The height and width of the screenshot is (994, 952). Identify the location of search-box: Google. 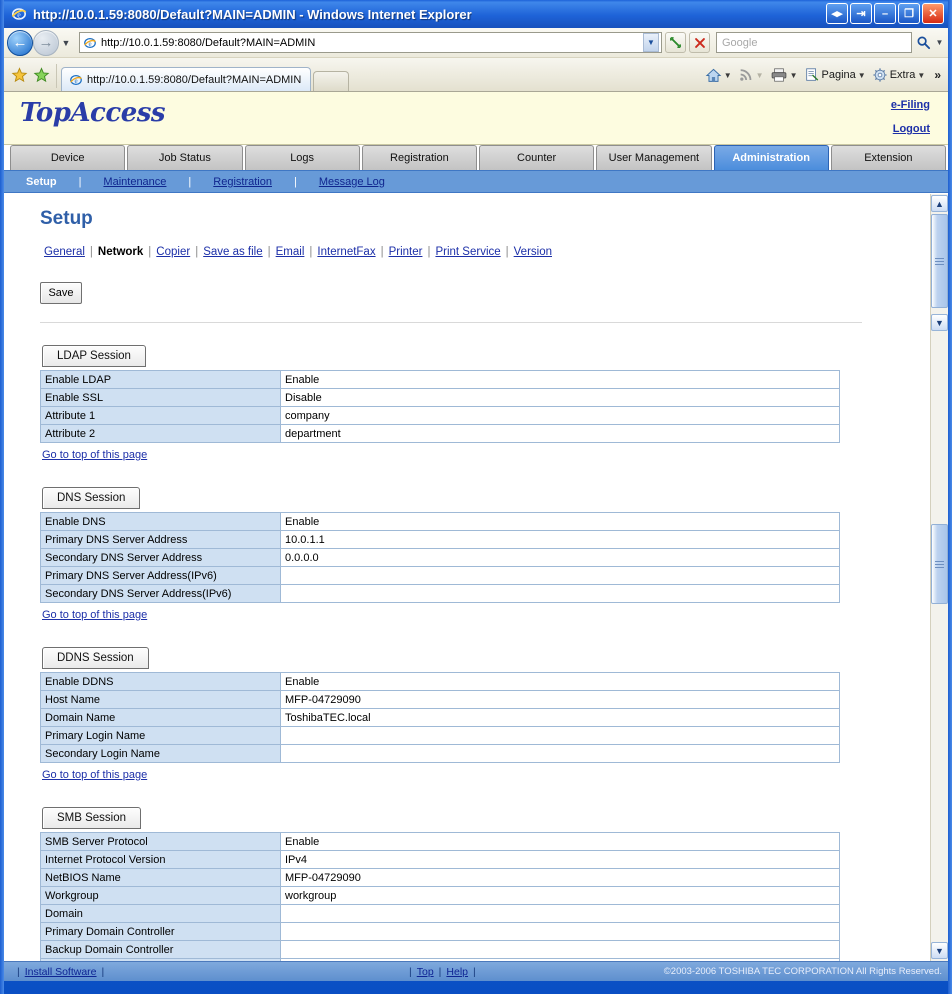
(814, 42).